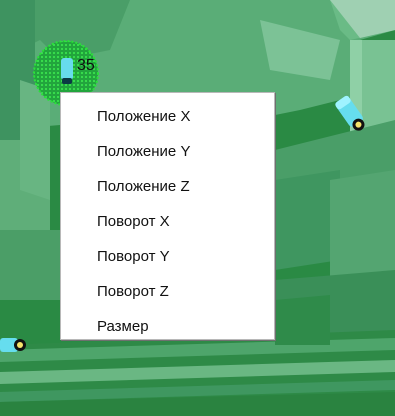  I want to click on object-number-label: 35, so click(86, 65).